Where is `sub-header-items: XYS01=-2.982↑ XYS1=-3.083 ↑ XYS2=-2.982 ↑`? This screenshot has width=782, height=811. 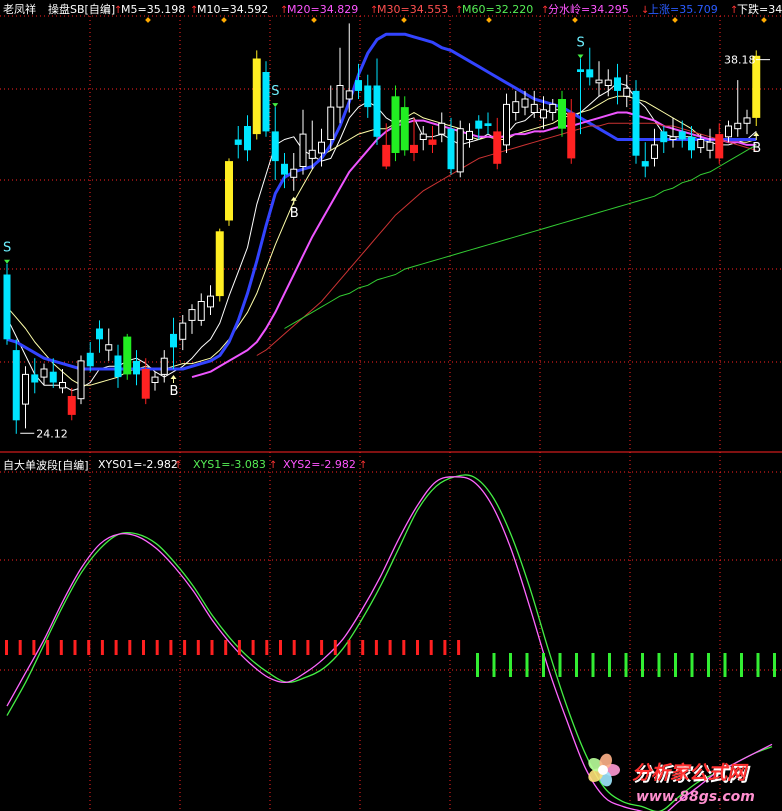 sub-header-items: XYS01=-2.982↑ XYS1=-3.083 ↑ XYS2=-2.982 ↑ is located at coordinates (232, 464).